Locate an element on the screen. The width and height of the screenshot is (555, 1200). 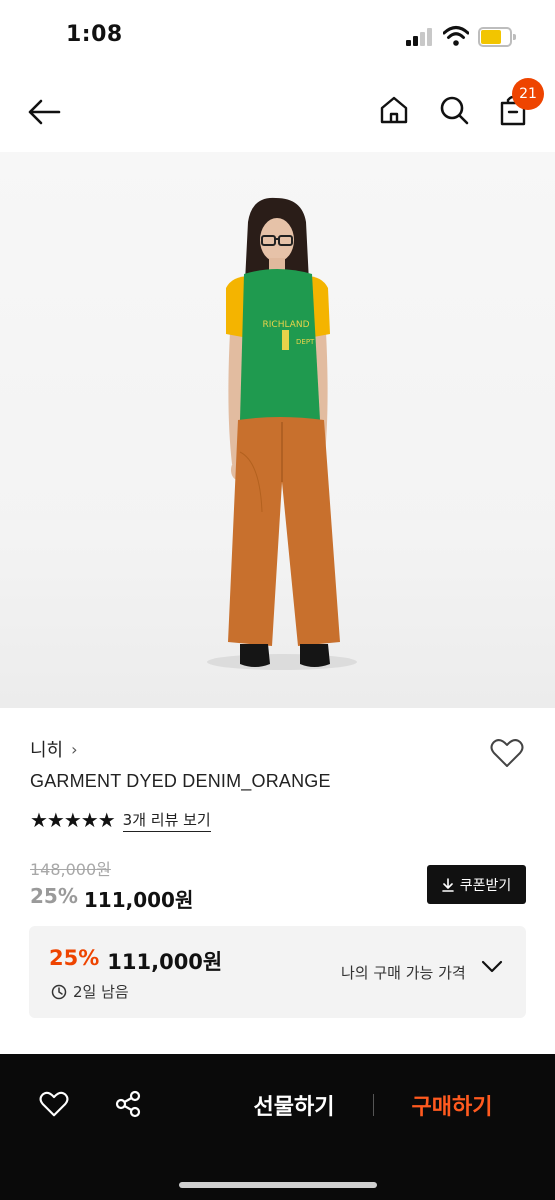
time-remaining-text: 2일 남음 is located at coordinates (101, 992).